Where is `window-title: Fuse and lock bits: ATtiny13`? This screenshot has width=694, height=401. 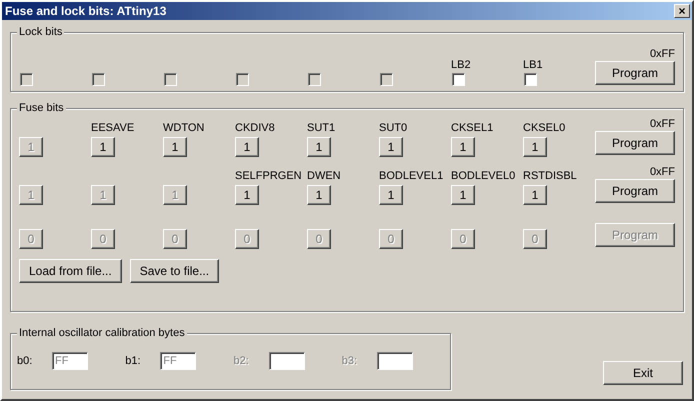 window-title: Fuse and lock bits: ATtiny13 is located at coordinates (85, 11).